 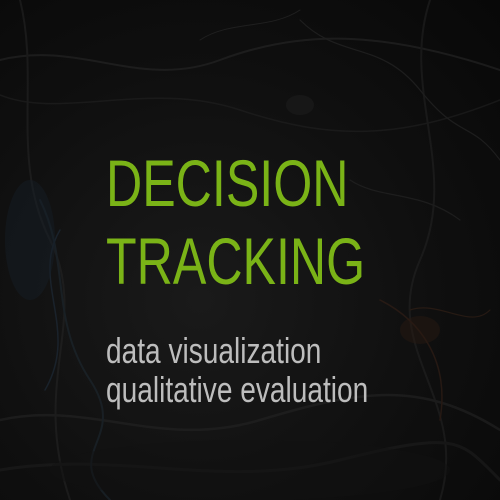 What do you see at coordinates (214, 350) in the screenshot?
I see `subtitle-line-data-visualization: data visualization` at bounding box center [214, 350].